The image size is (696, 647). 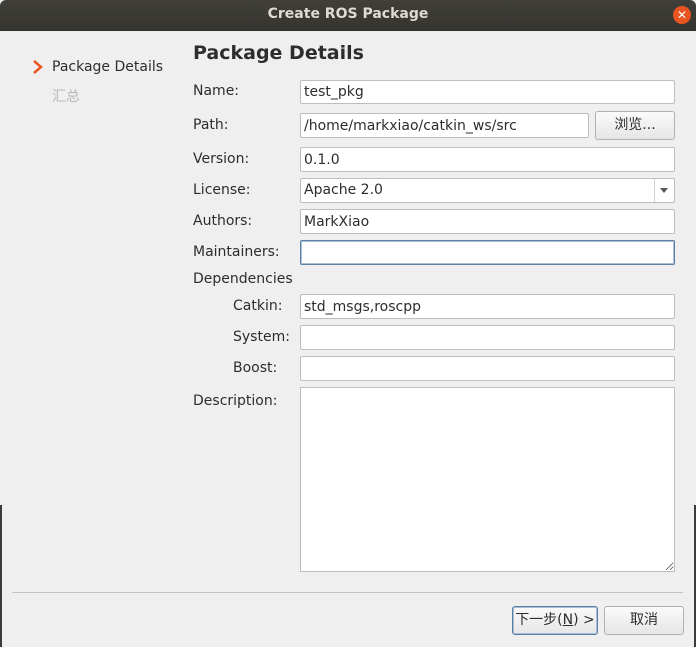 What do you see at coordinates (347, 592) in the screenshot?
I see `footer-divider` at bounding box center [347, 592].